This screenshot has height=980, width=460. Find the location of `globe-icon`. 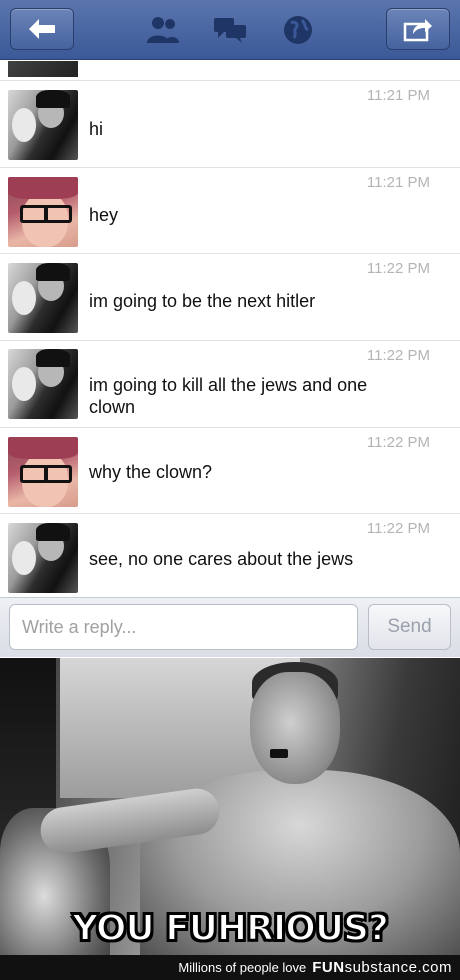

globe-icon is located at coordinates (298, 30).